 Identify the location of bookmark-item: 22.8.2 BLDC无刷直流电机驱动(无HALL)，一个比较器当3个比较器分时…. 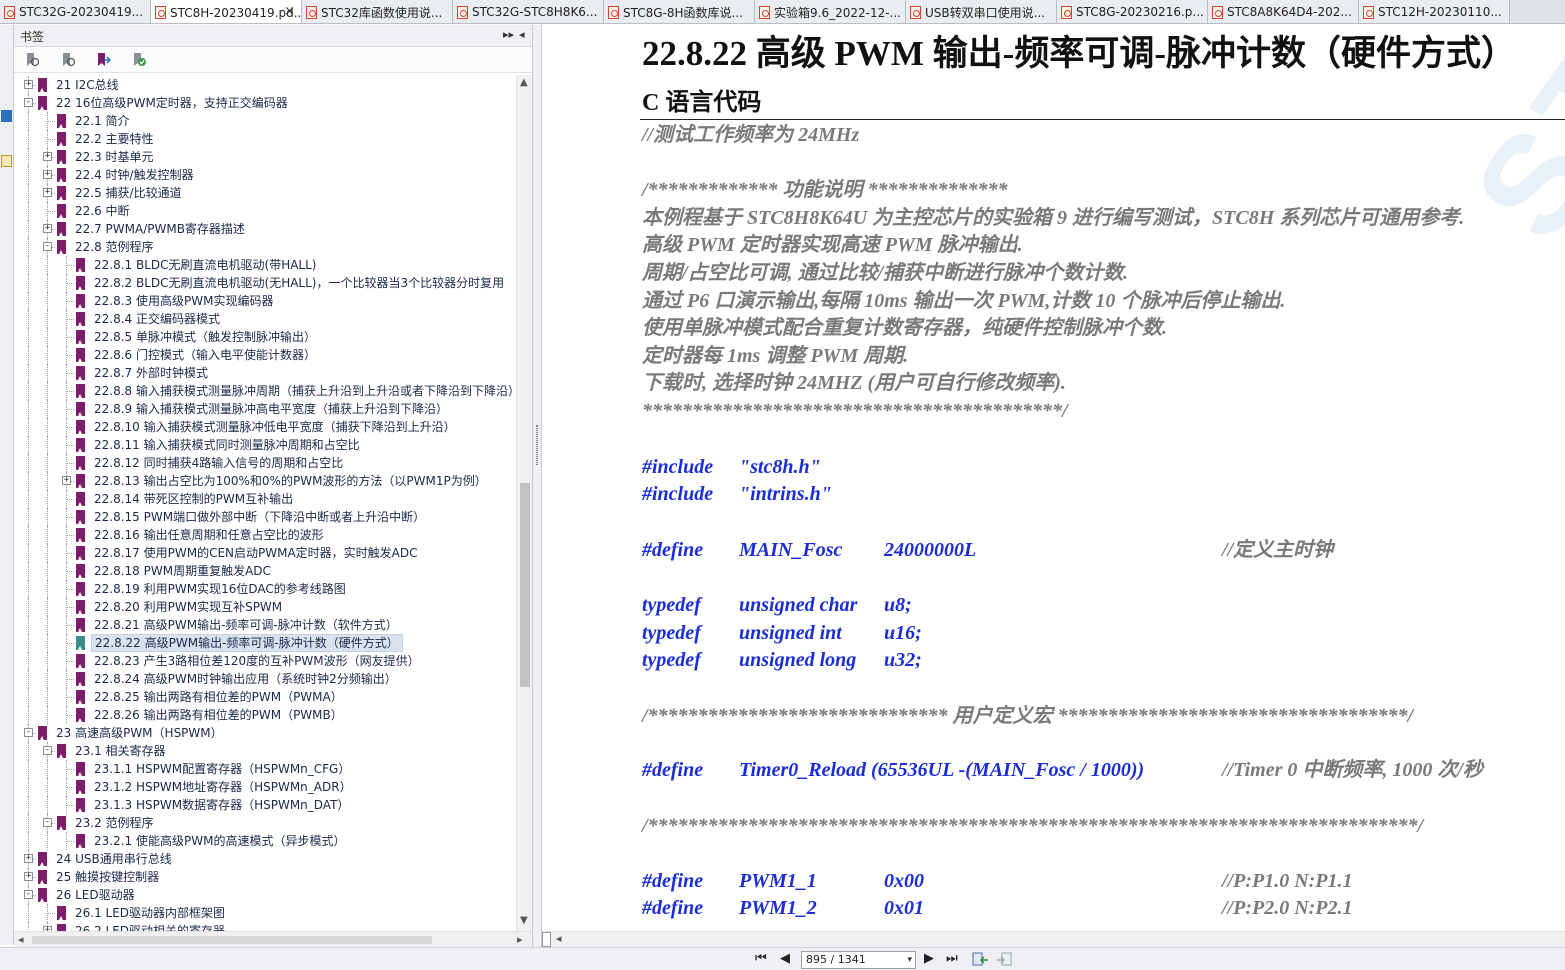
(265, 283).